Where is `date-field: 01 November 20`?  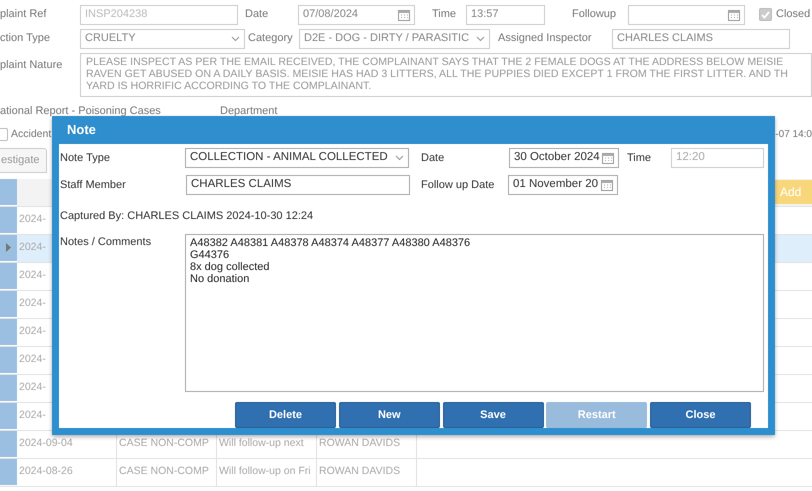 date-field: 01 November 20 is located at coordinates (563, 185).